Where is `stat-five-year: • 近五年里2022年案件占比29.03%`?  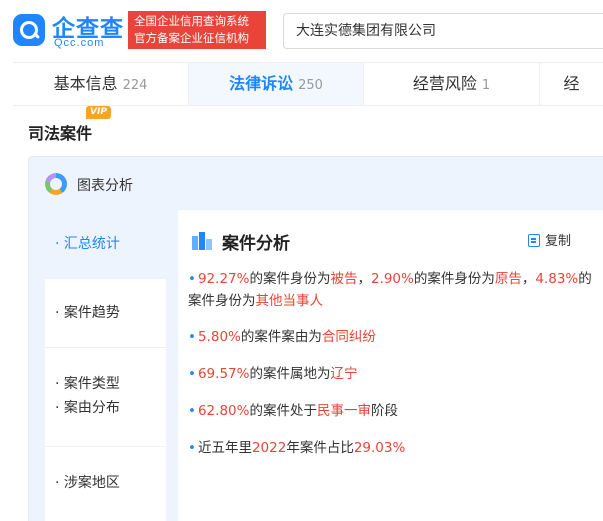
stat-five-year: • 近五年里2022年案件占比29.03% is located at coordinates (297, 448).